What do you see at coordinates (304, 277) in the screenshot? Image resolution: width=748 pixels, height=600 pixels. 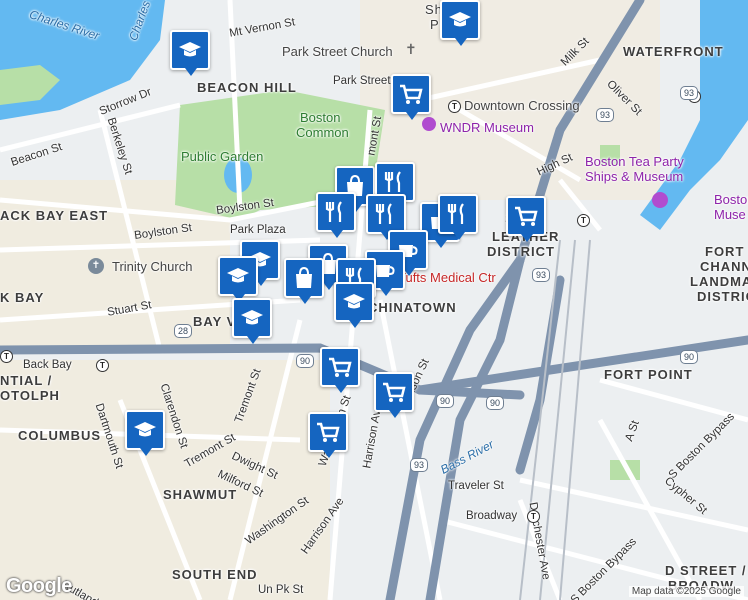 I see `shopping-bag-icon` at bounding box center [304, 277].